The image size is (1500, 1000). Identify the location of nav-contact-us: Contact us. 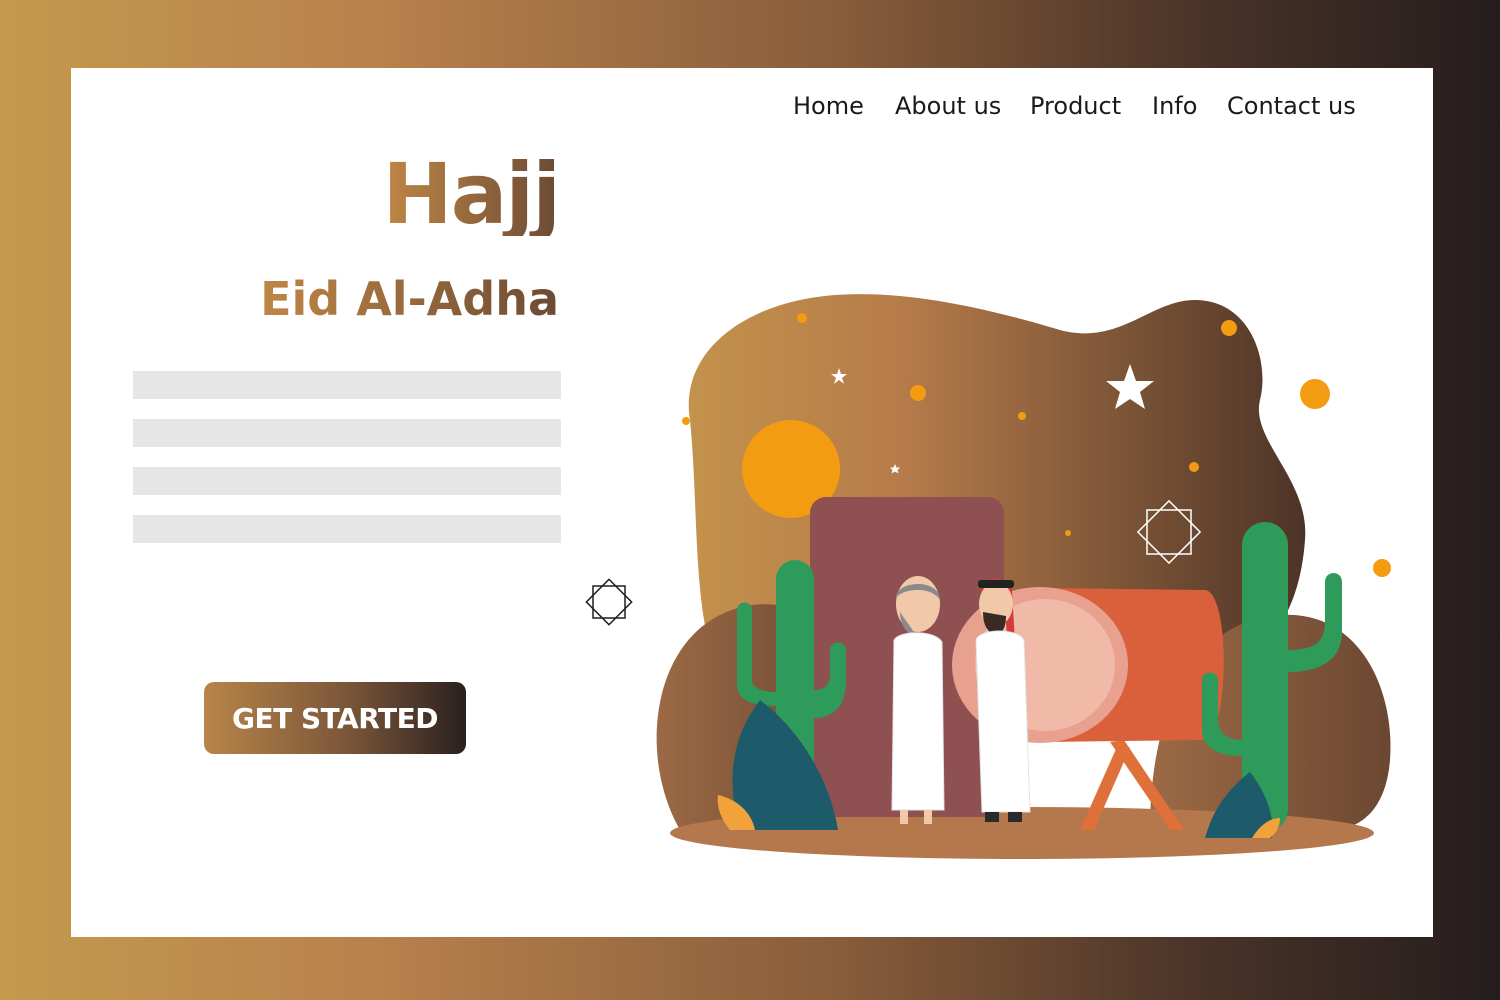
(1291, 106).